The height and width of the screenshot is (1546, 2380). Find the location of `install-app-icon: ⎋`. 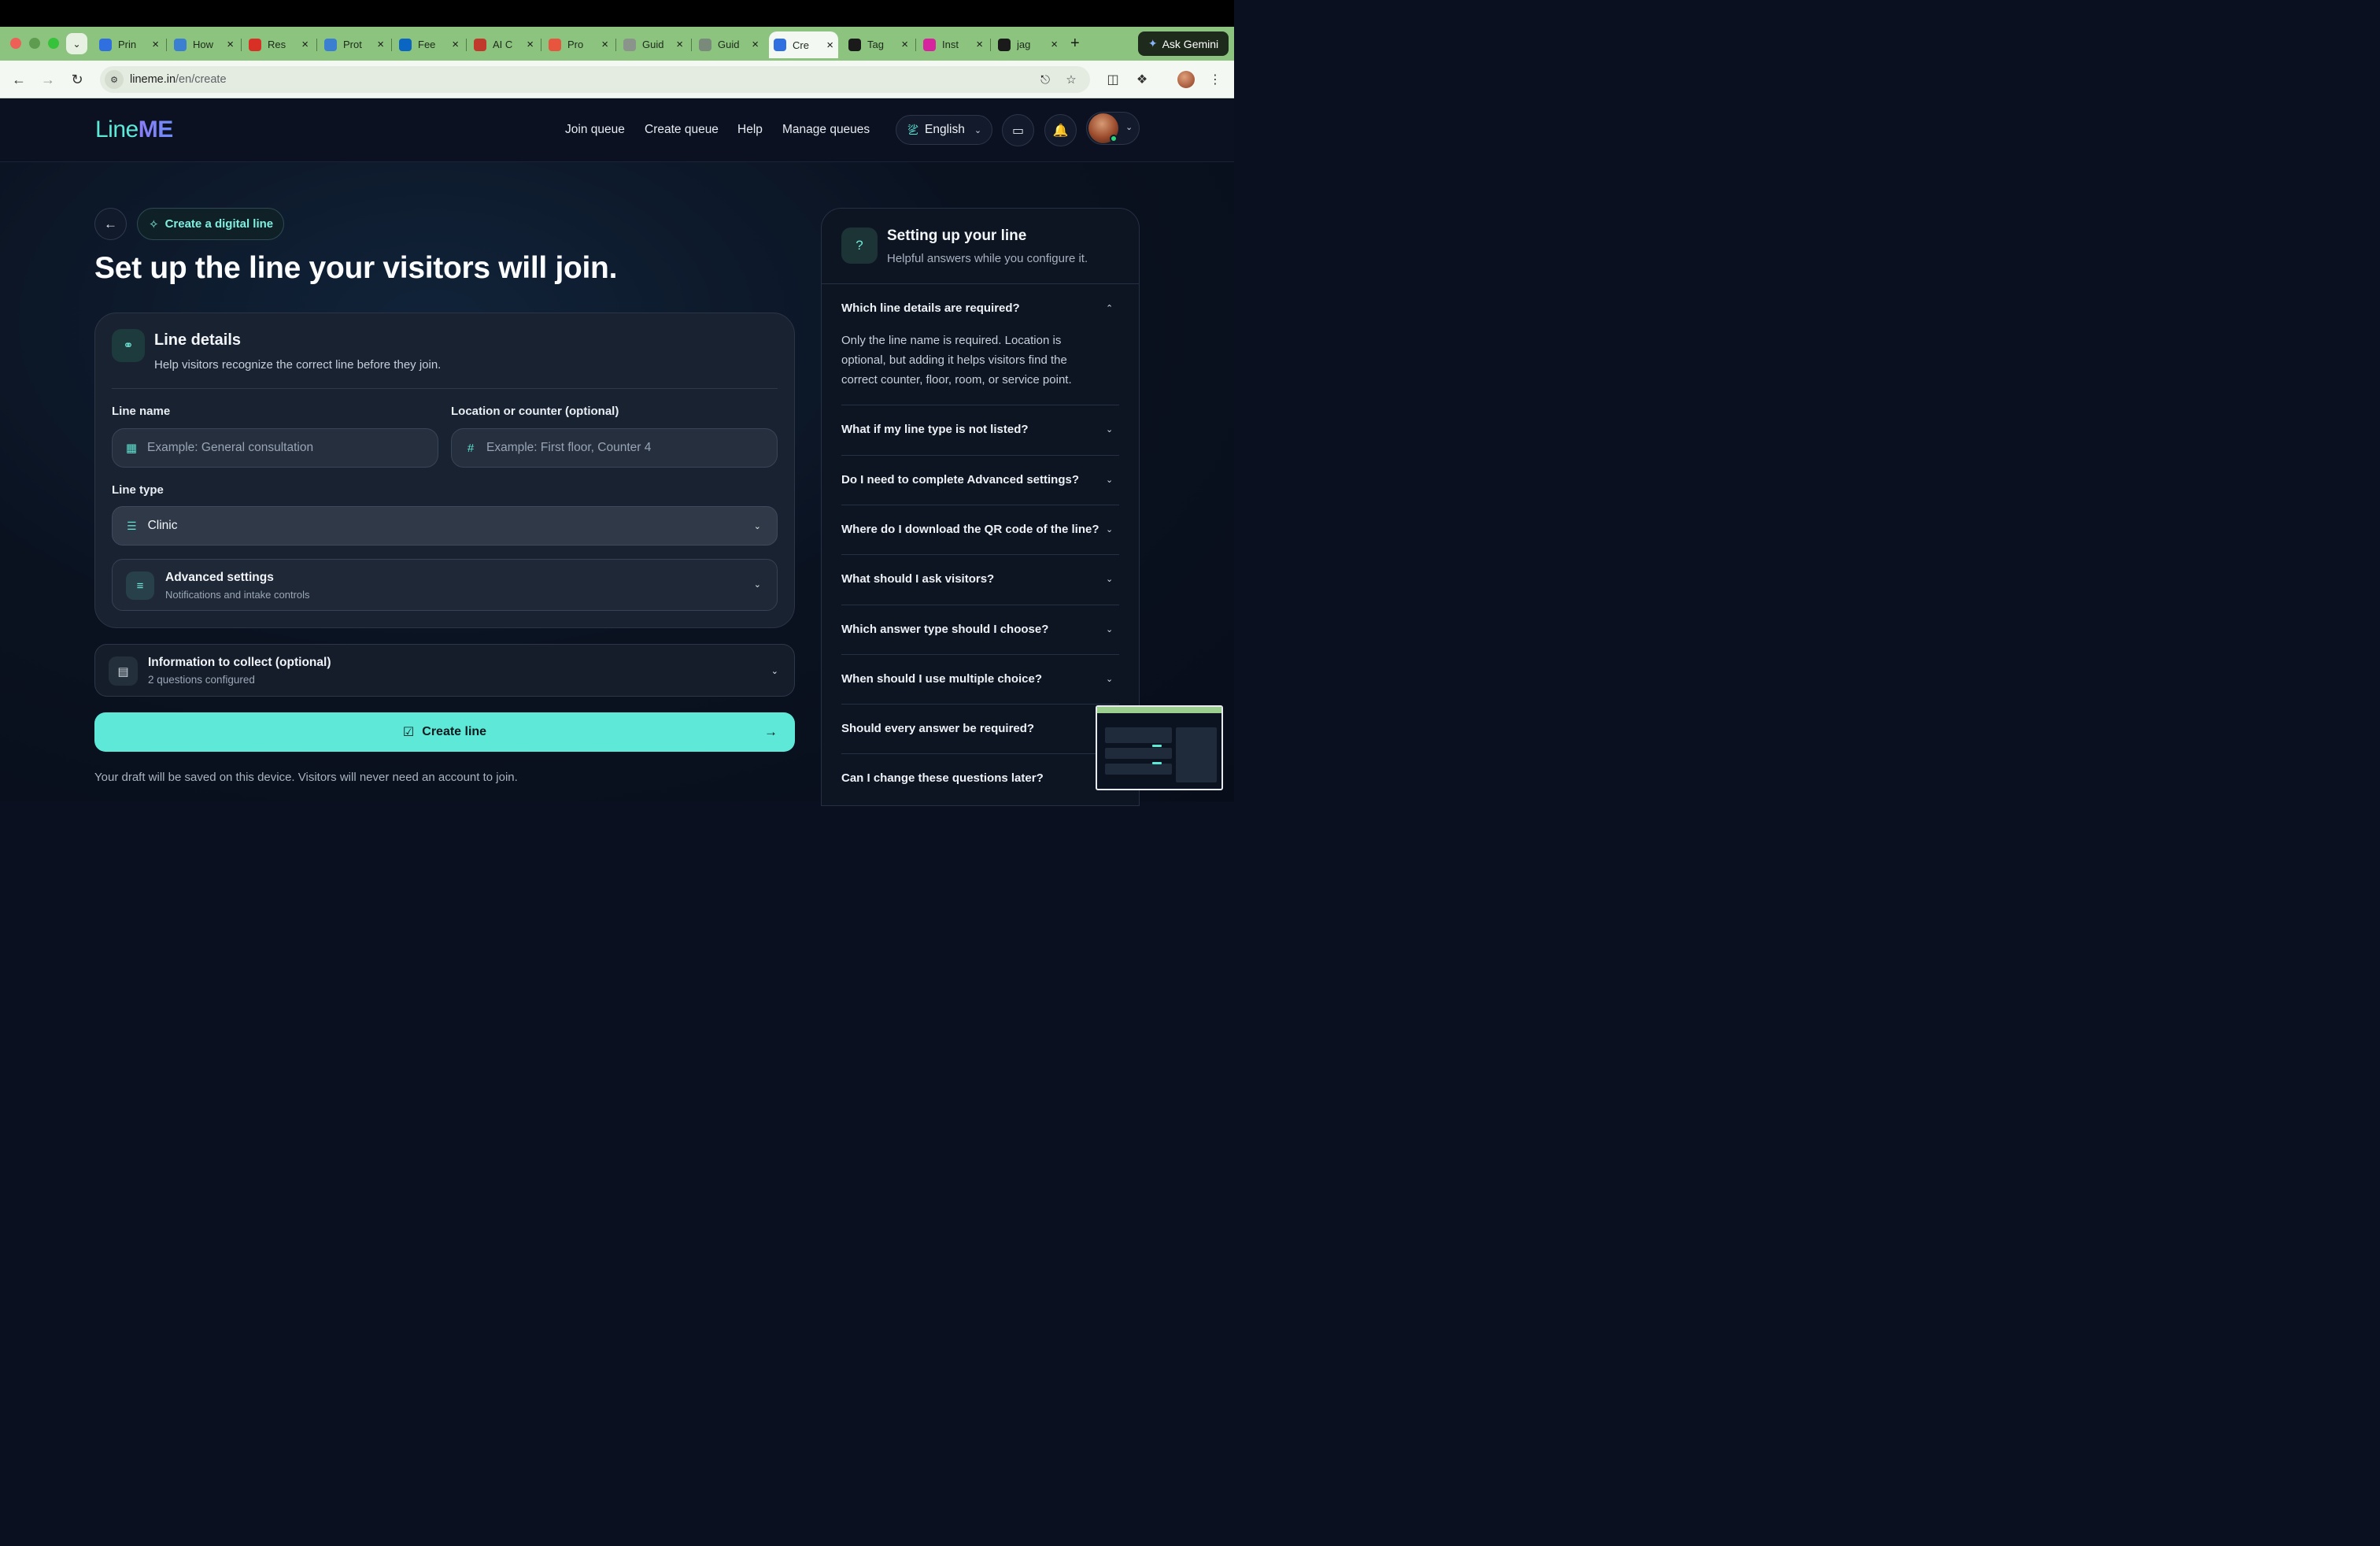

install-app-icon: ⎋ is located at coordinates (1045, 80).